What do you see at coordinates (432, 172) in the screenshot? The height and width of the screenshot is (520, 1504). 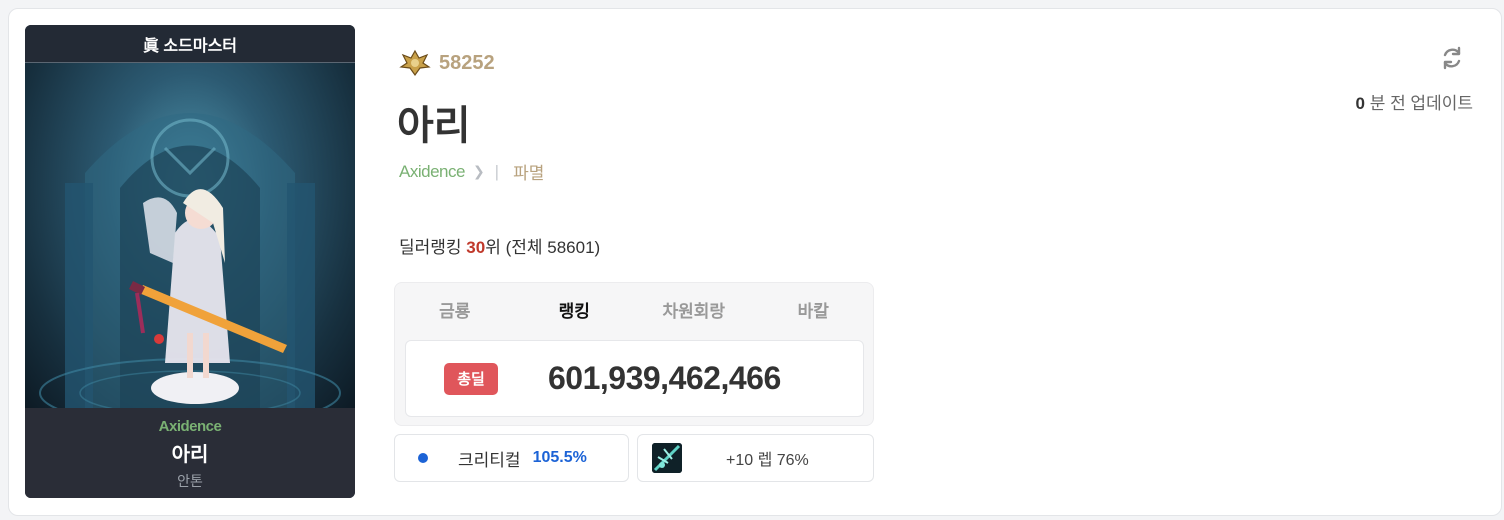 I see `adventure-link: Axidence` at bounding box center [432, 172].